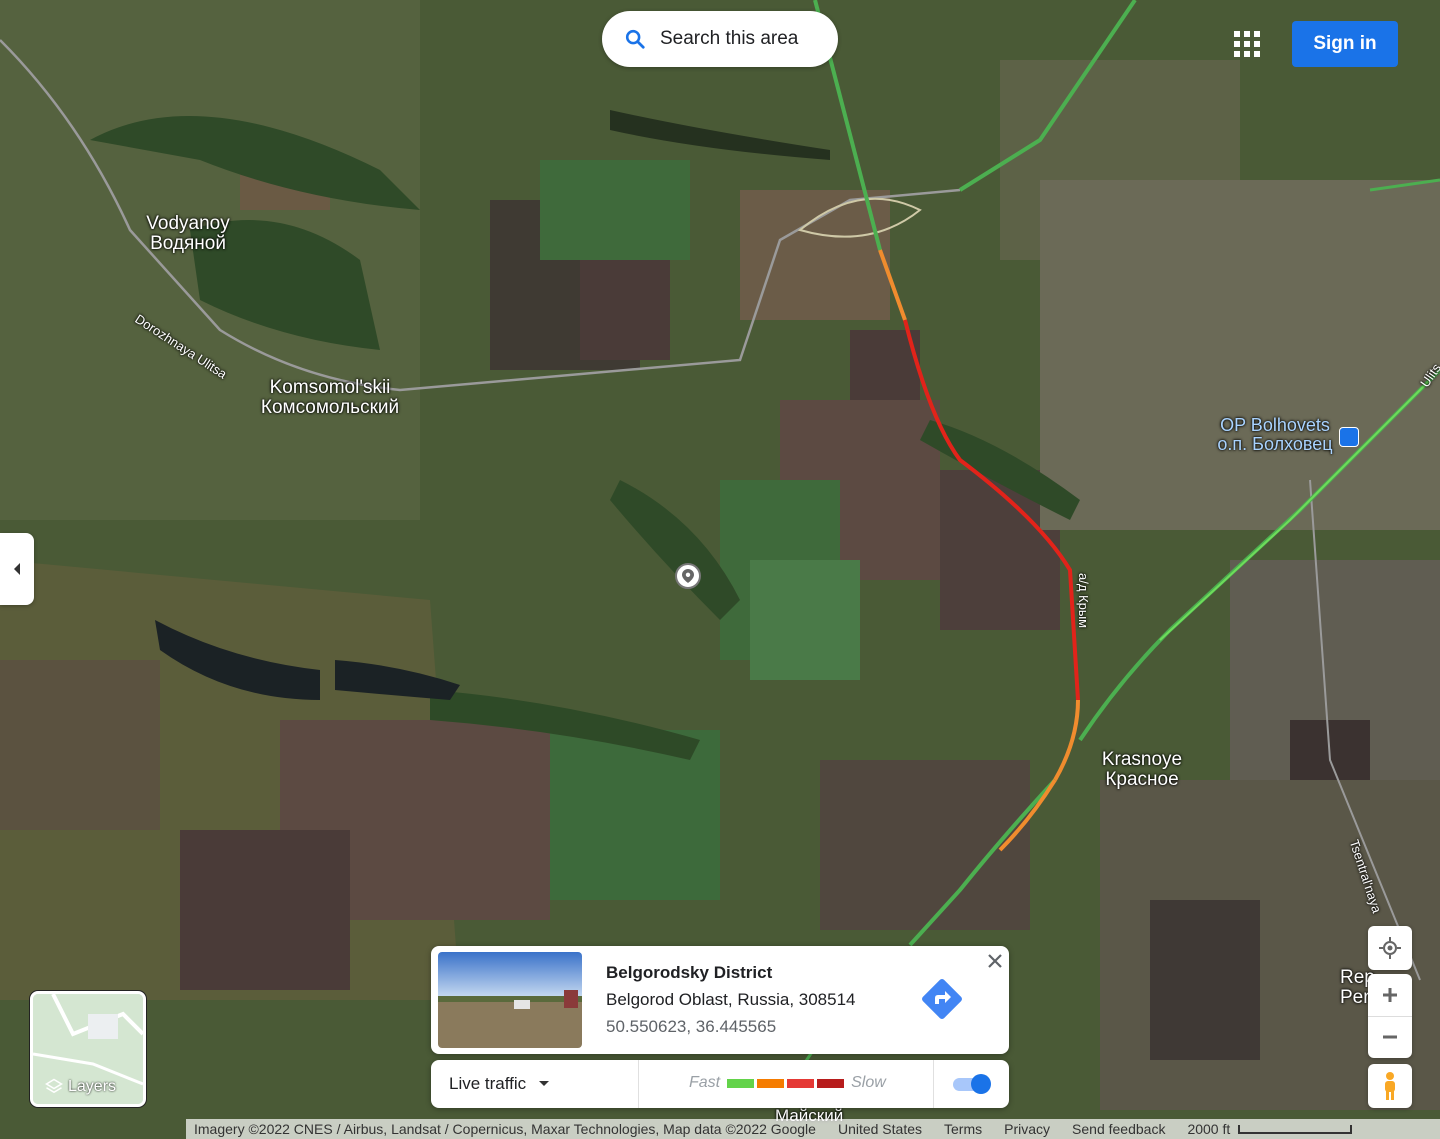 The height and width of the screenshot is (1139, 1440). I want to click on layers-button: Layers, so click(88, 1049).